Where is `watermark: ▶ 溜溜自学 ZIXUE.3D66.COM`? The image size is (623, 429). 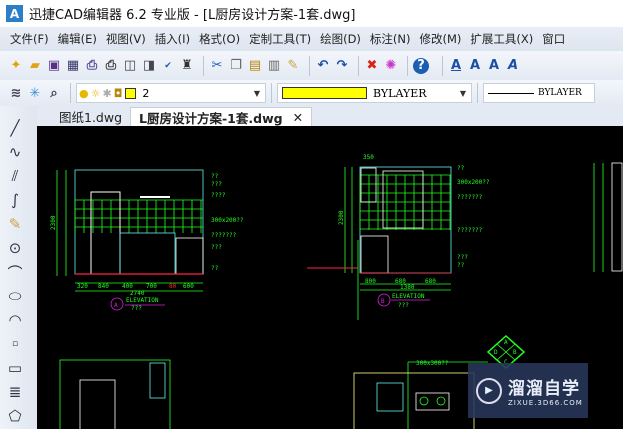
watermark: ▶ 溜溜自学 ZIXUE.3D66.COM is located at coordinates (528, 390).